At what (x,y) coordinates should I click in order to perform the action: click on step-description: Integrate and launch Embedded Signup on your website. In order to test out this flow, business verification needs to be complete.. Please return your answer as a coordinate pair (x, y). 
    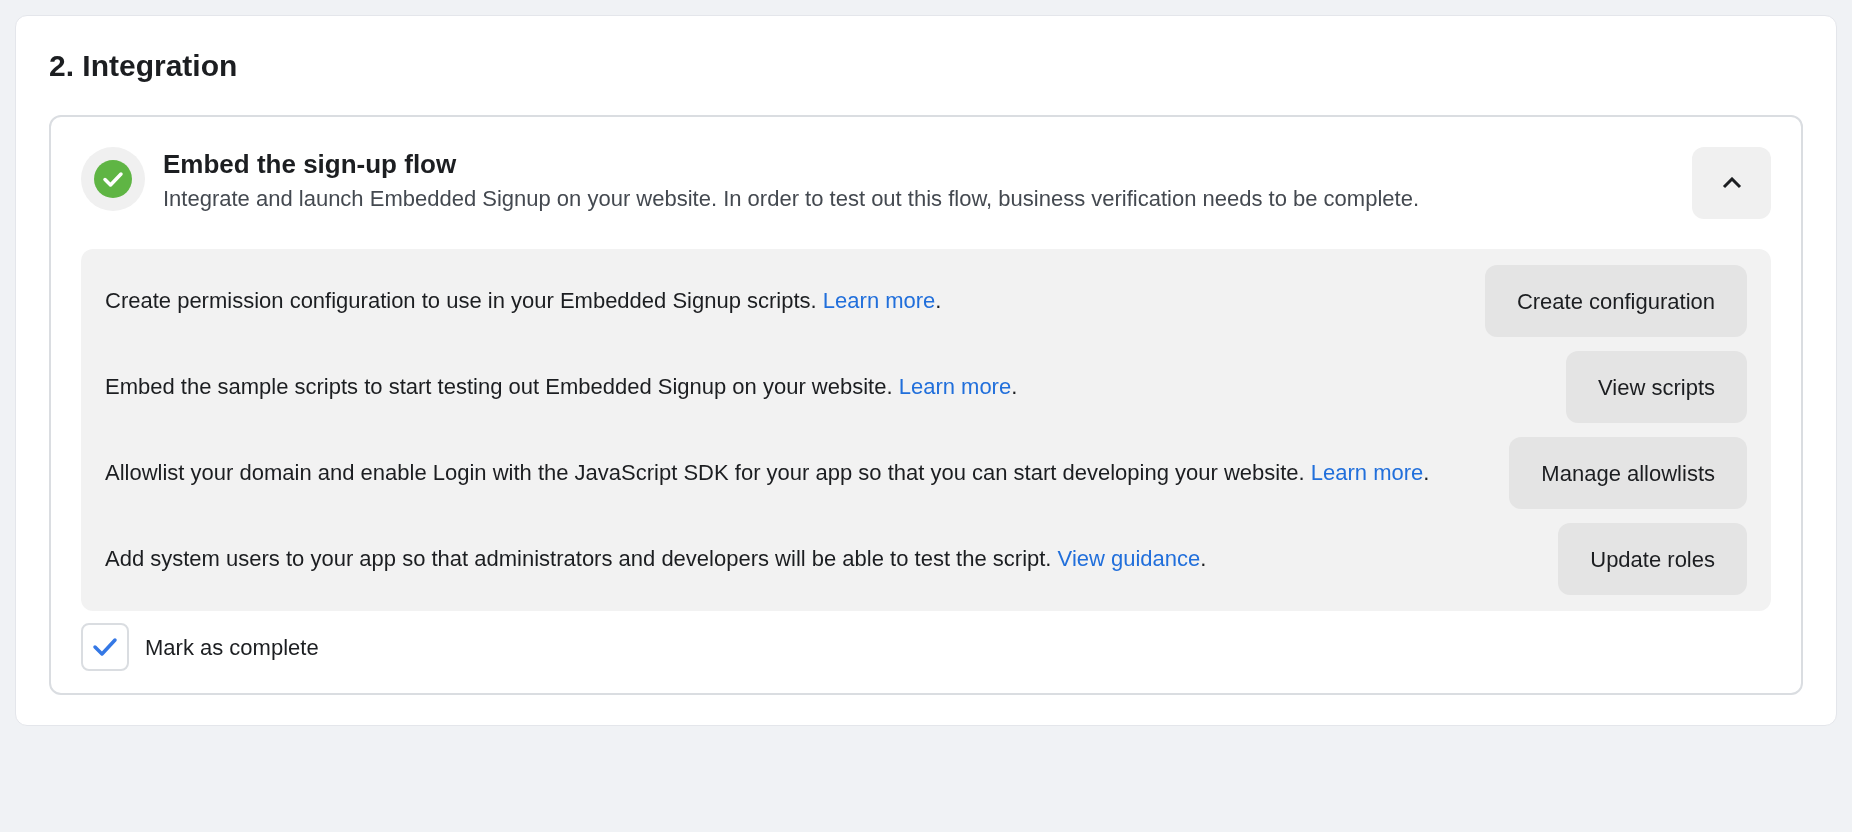
    Looking at the image, I should click on (791, 199).